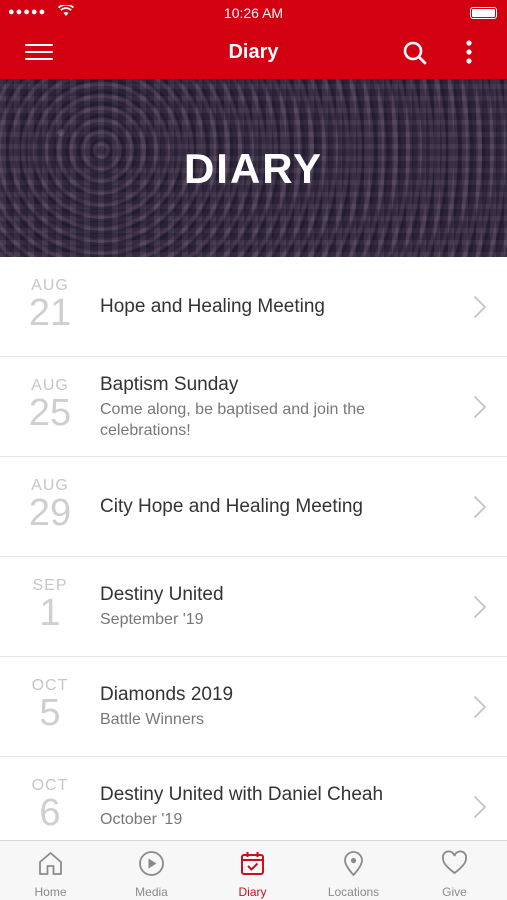  Describe the element at coordinates (353, 864) in the screenshot. I see `location-pin-icon` at that location.